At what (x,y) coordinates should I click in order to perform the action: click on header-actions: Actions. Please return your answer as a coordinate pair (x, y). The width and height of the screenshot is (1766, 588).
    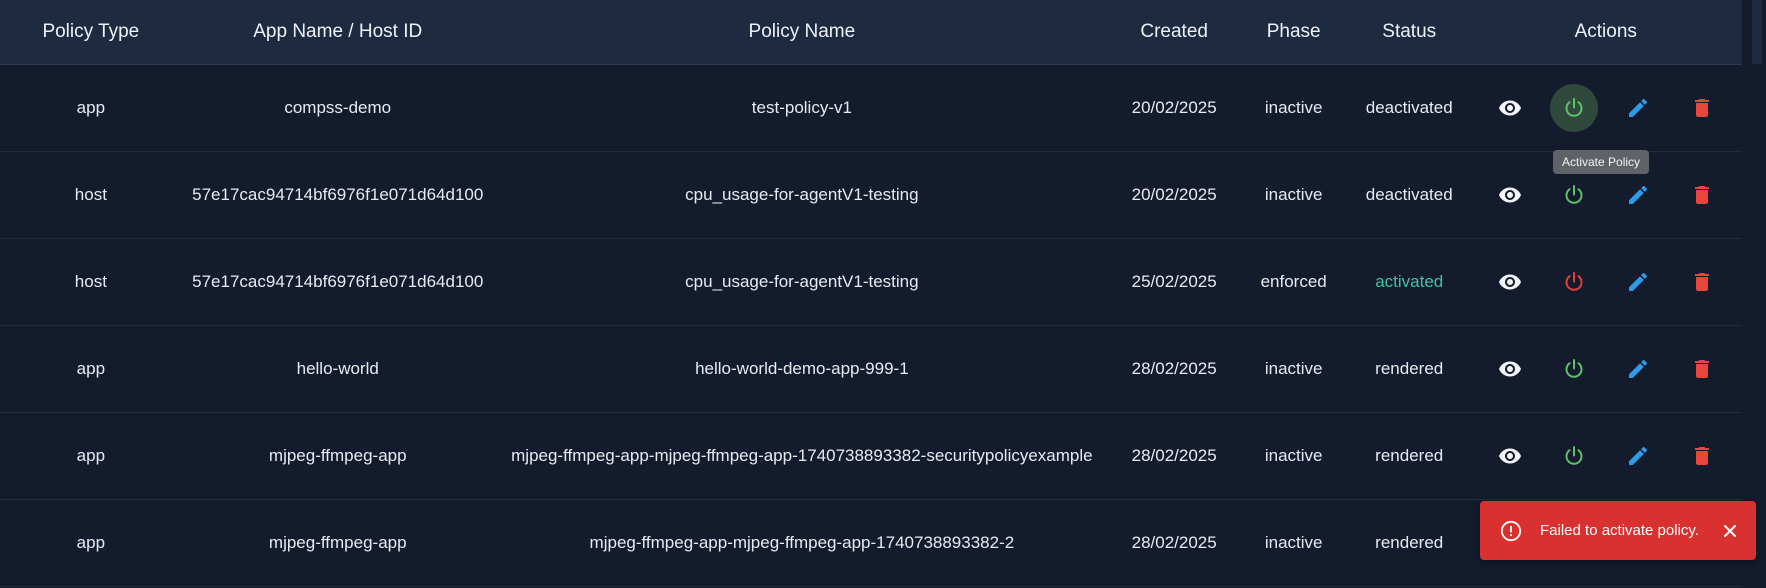
    Looking at the image, I should click on (1605, 31).